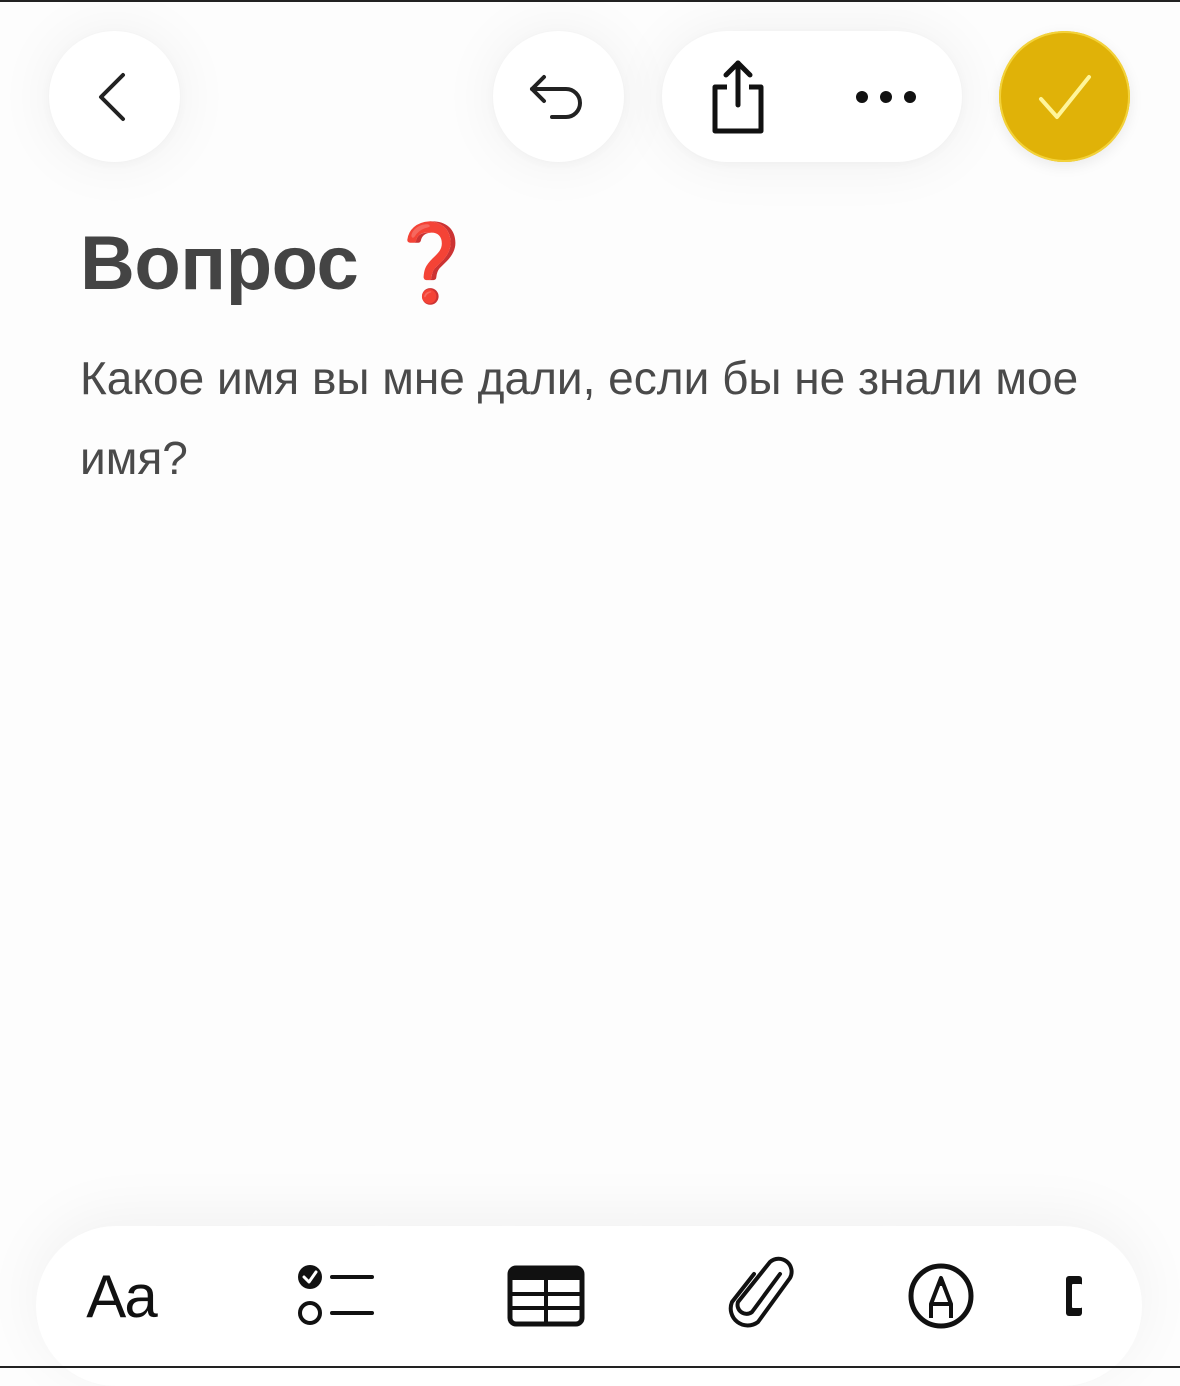  I want to click on chevron-left-icon, so click(111, 96).